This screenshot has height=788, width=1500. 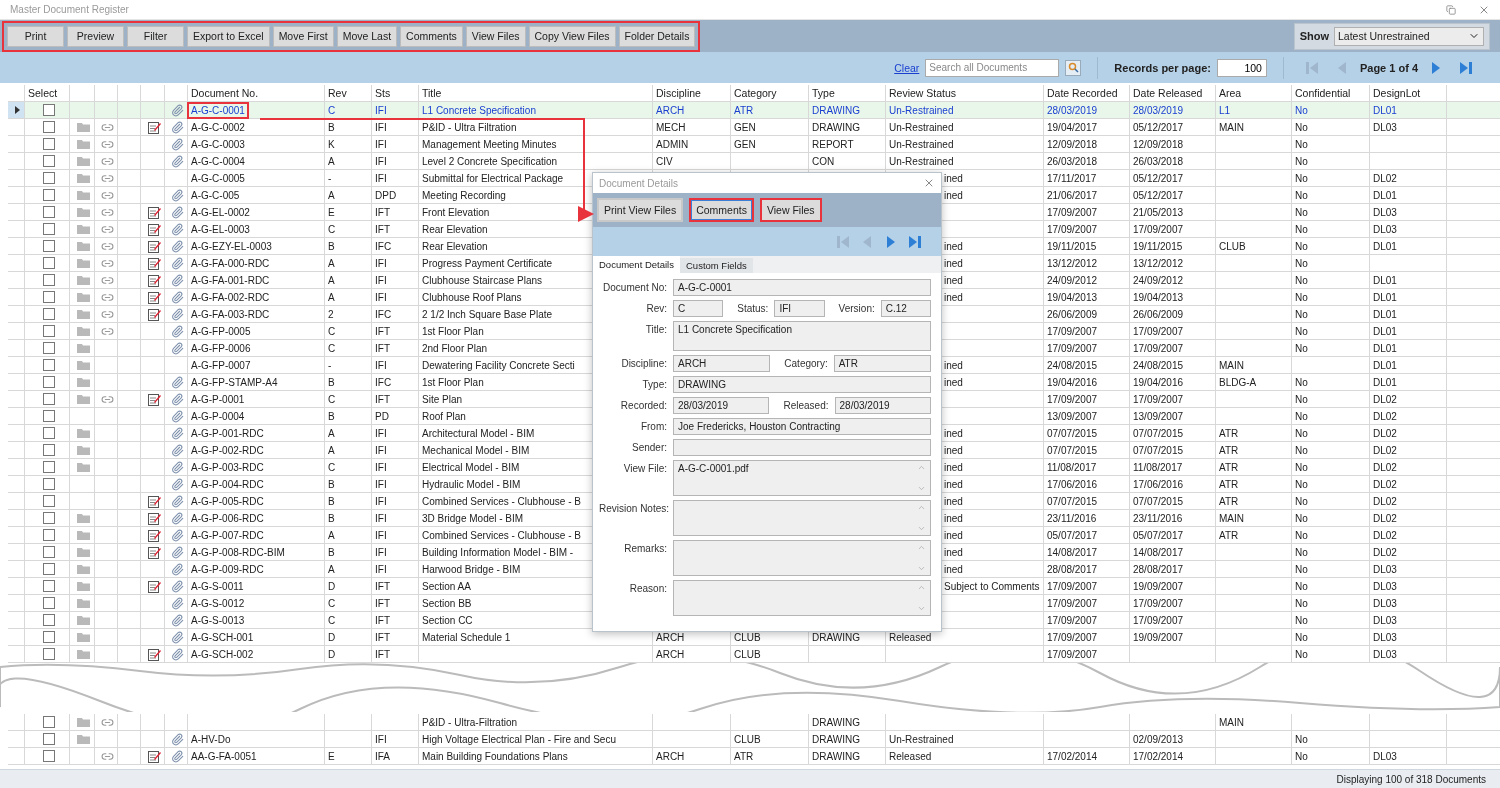 I want to click on text-field: ARCH, so click(x=722, y=363).